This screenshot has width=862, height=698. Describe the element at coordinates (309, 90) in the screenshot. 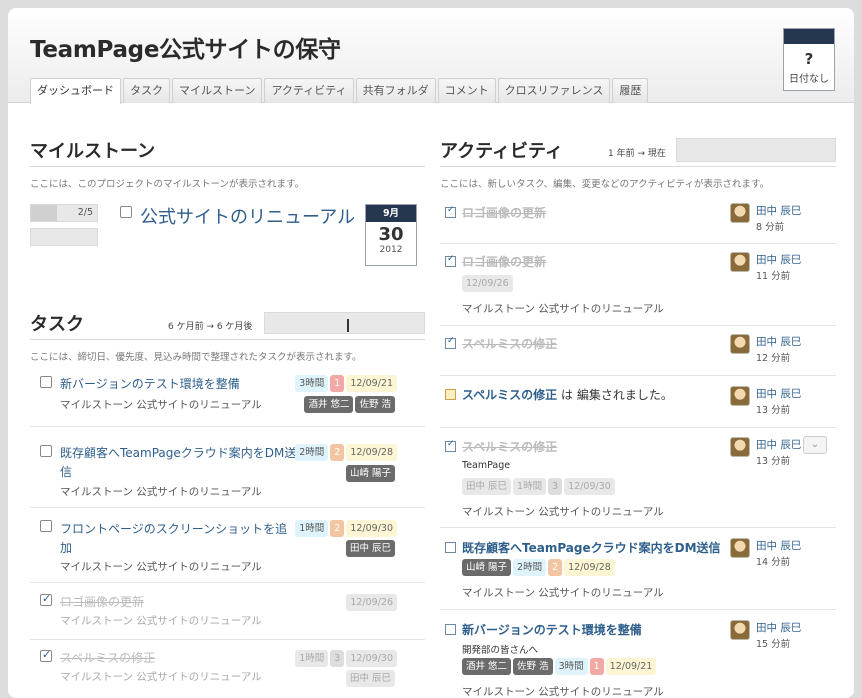

I see `tab-activity: アクティビティ` at that location.